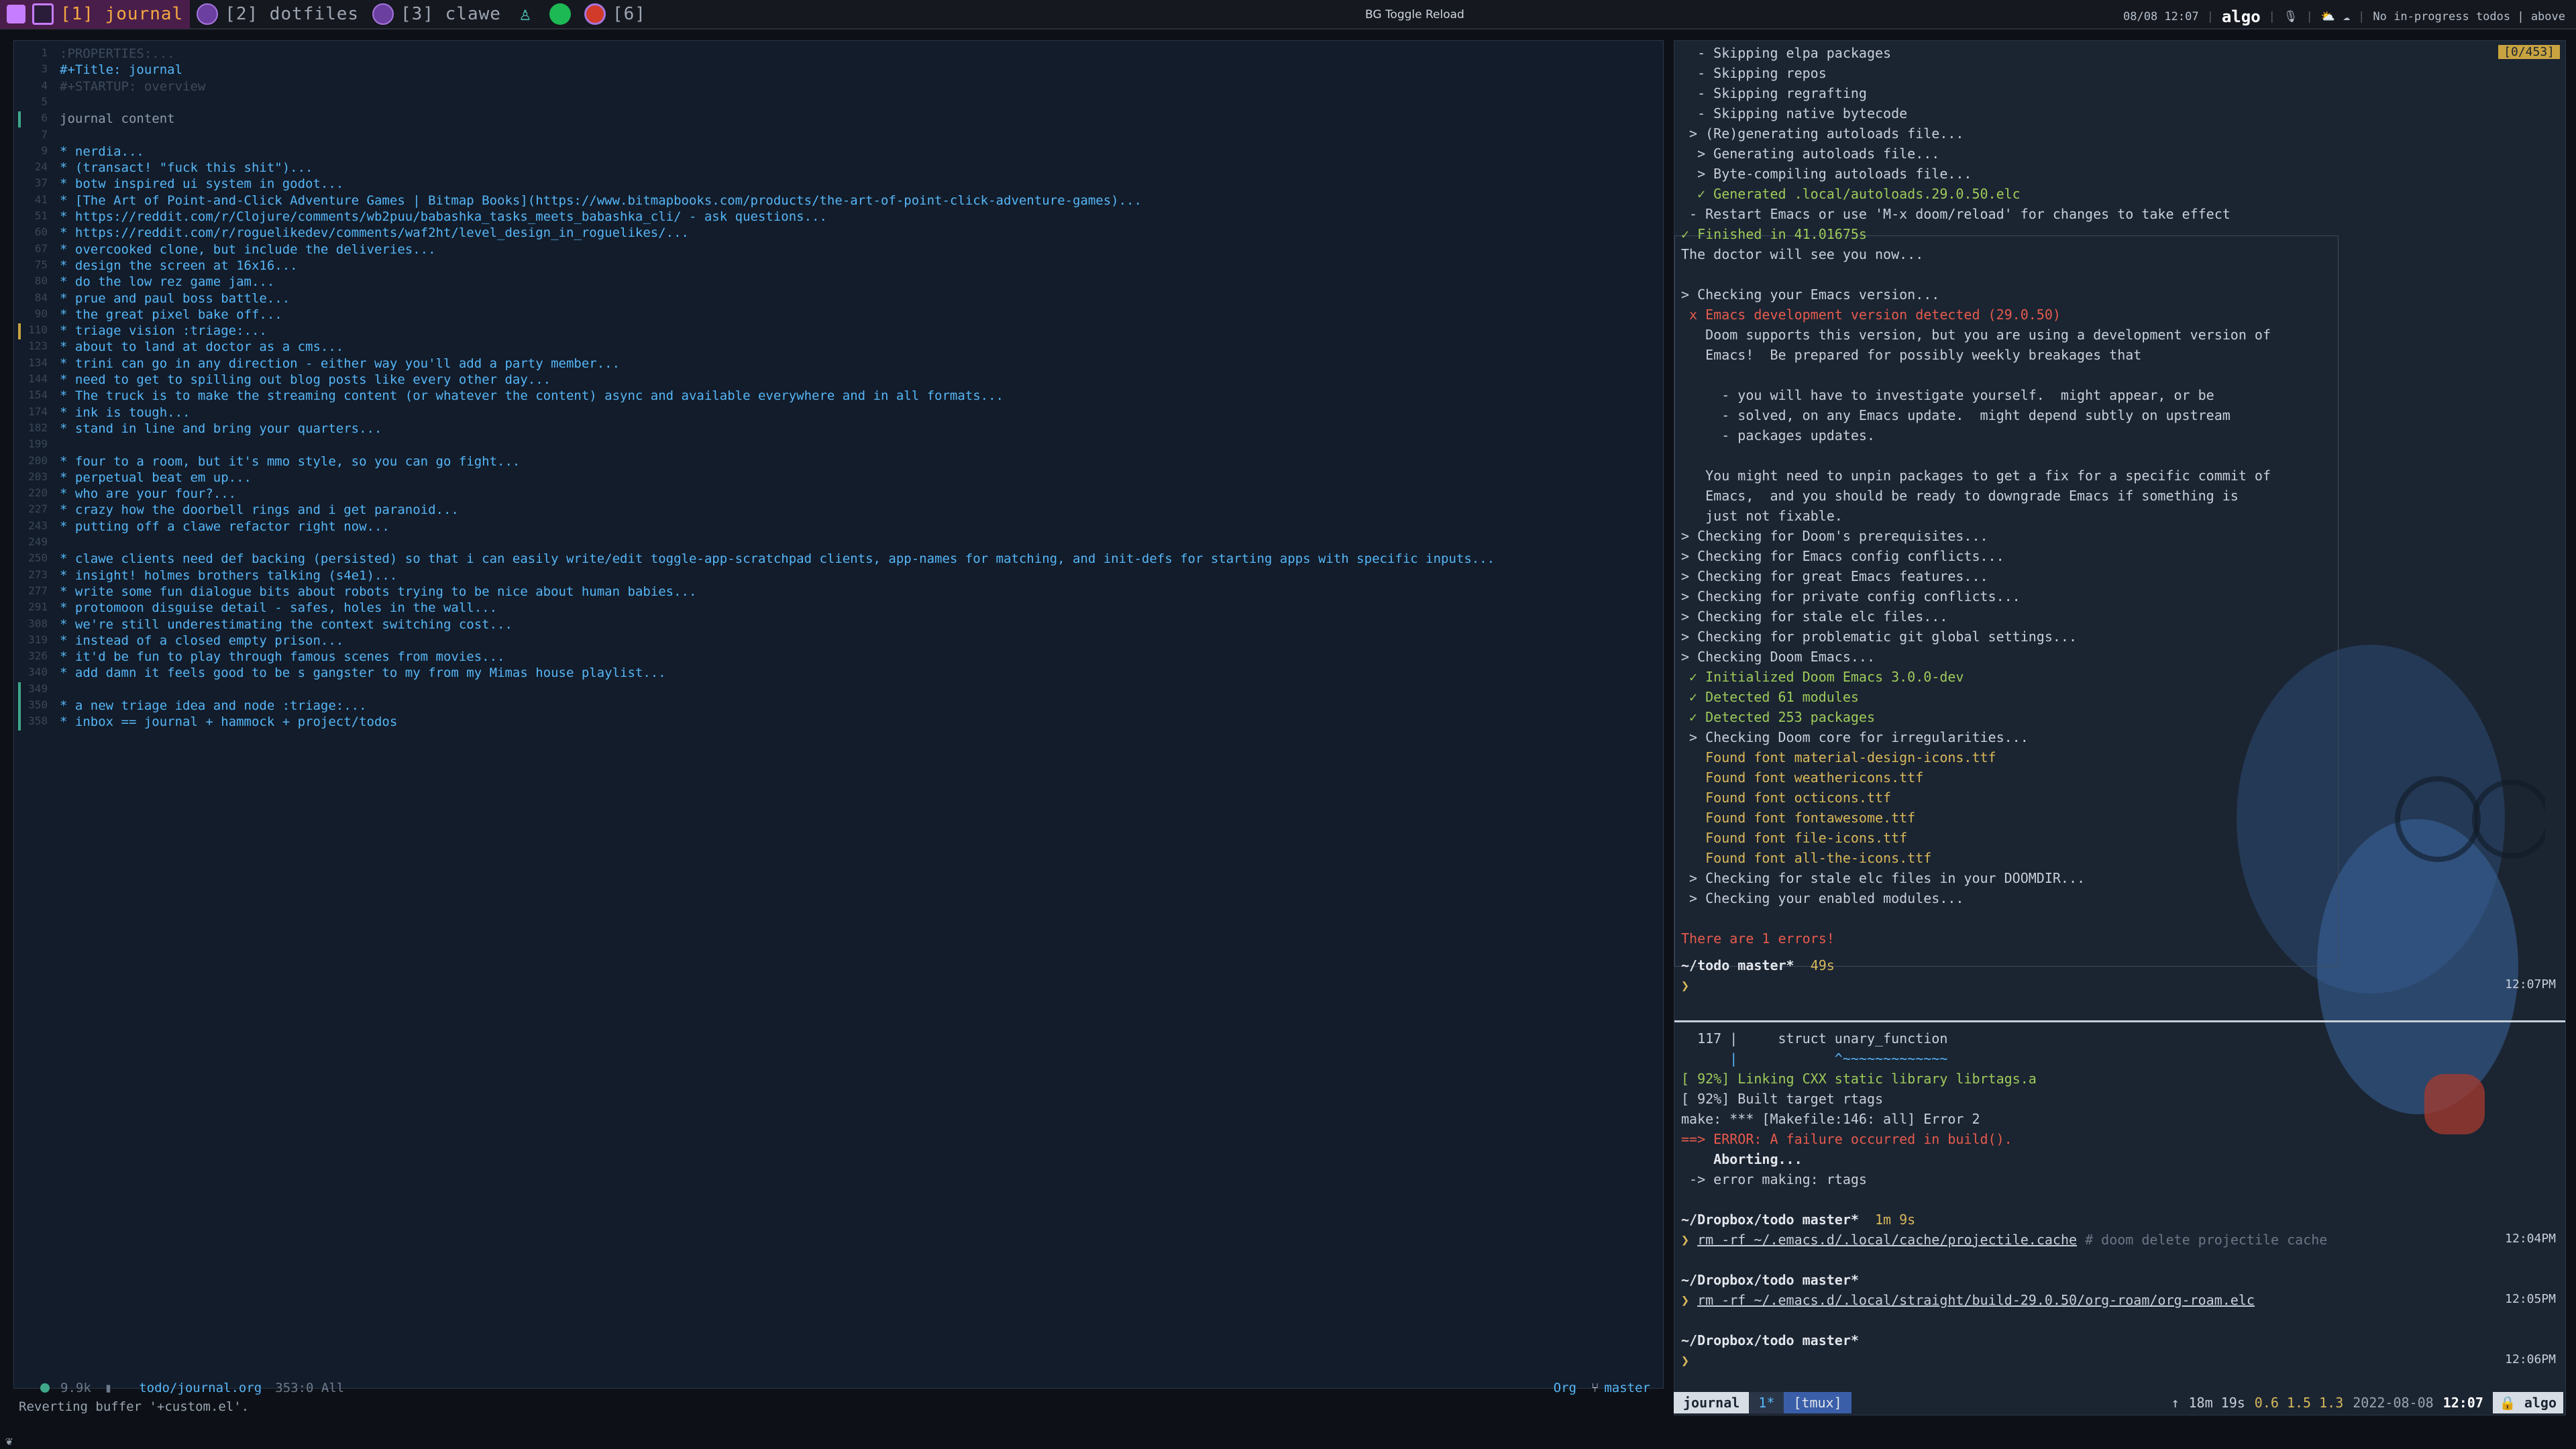 Image resolution: width=2576 pixels, height=1449 pixels. I want to click on bg-toggle-reload: BG Toggle Reload, so click(1414, 14).